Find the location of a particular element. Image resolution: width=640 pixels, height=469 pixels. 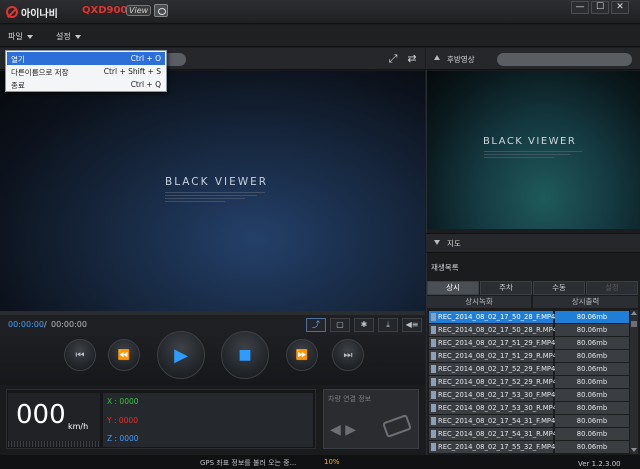

status-bar is located at coordinates (320, 462).